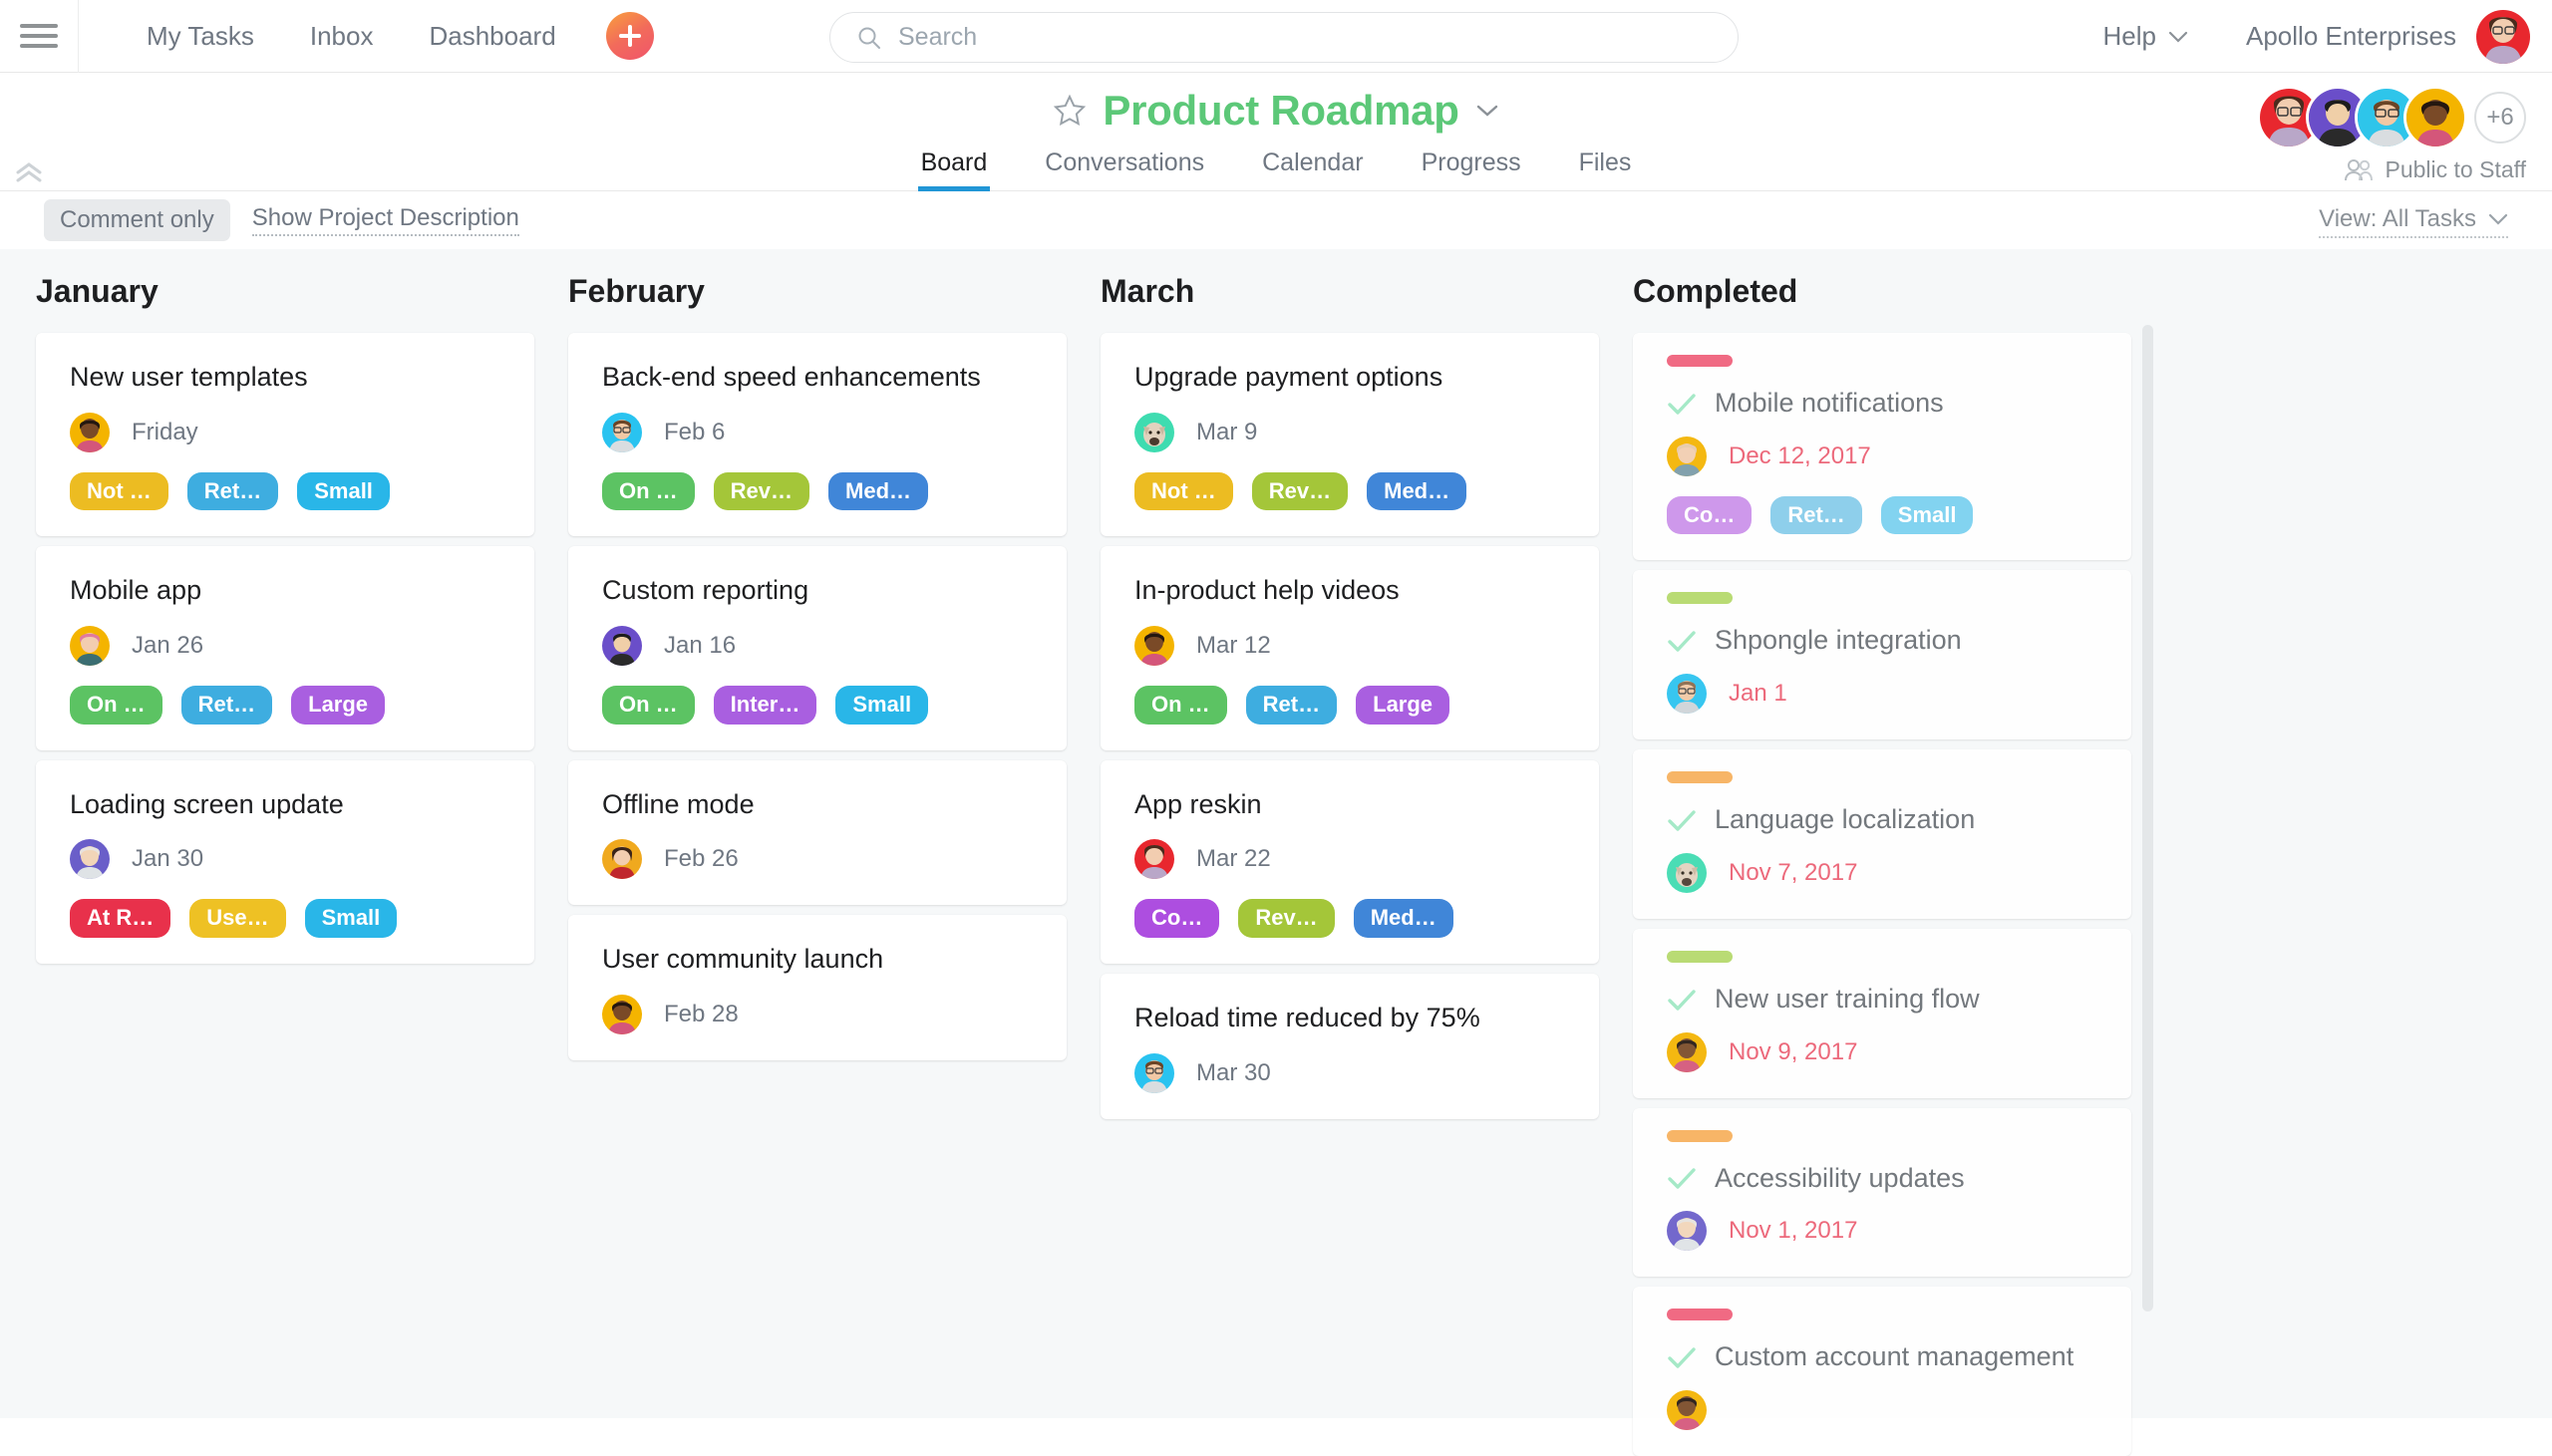 The width and height of the screenshot is (2552, 1456). Describe the element at coordinates (285, 648) in the screenshot. I see `task-card: Mobile app Jan 26 On … Ret… Large` at that location.